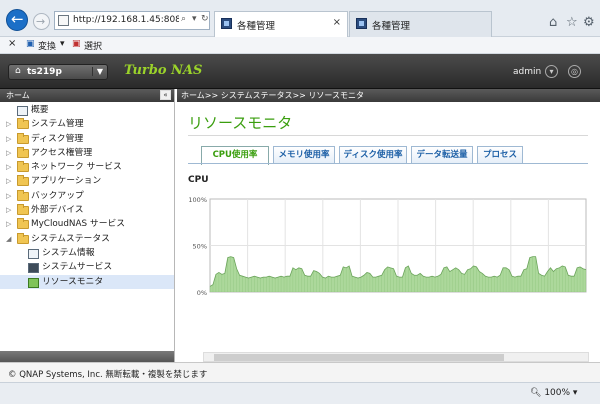 This screenshot has height=404, width=600. What do you see at coordinates (420, 24) in the screenshot?
I see `browser-tab-2: 各種管理` at bounding box center [420, 24].